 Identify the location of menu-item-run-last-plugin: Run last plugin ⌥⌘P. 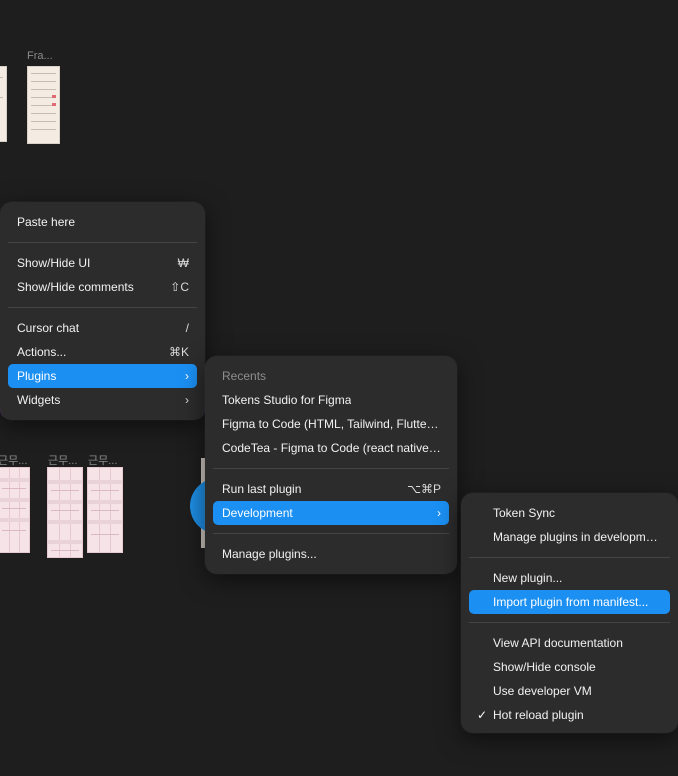
(331, 489).